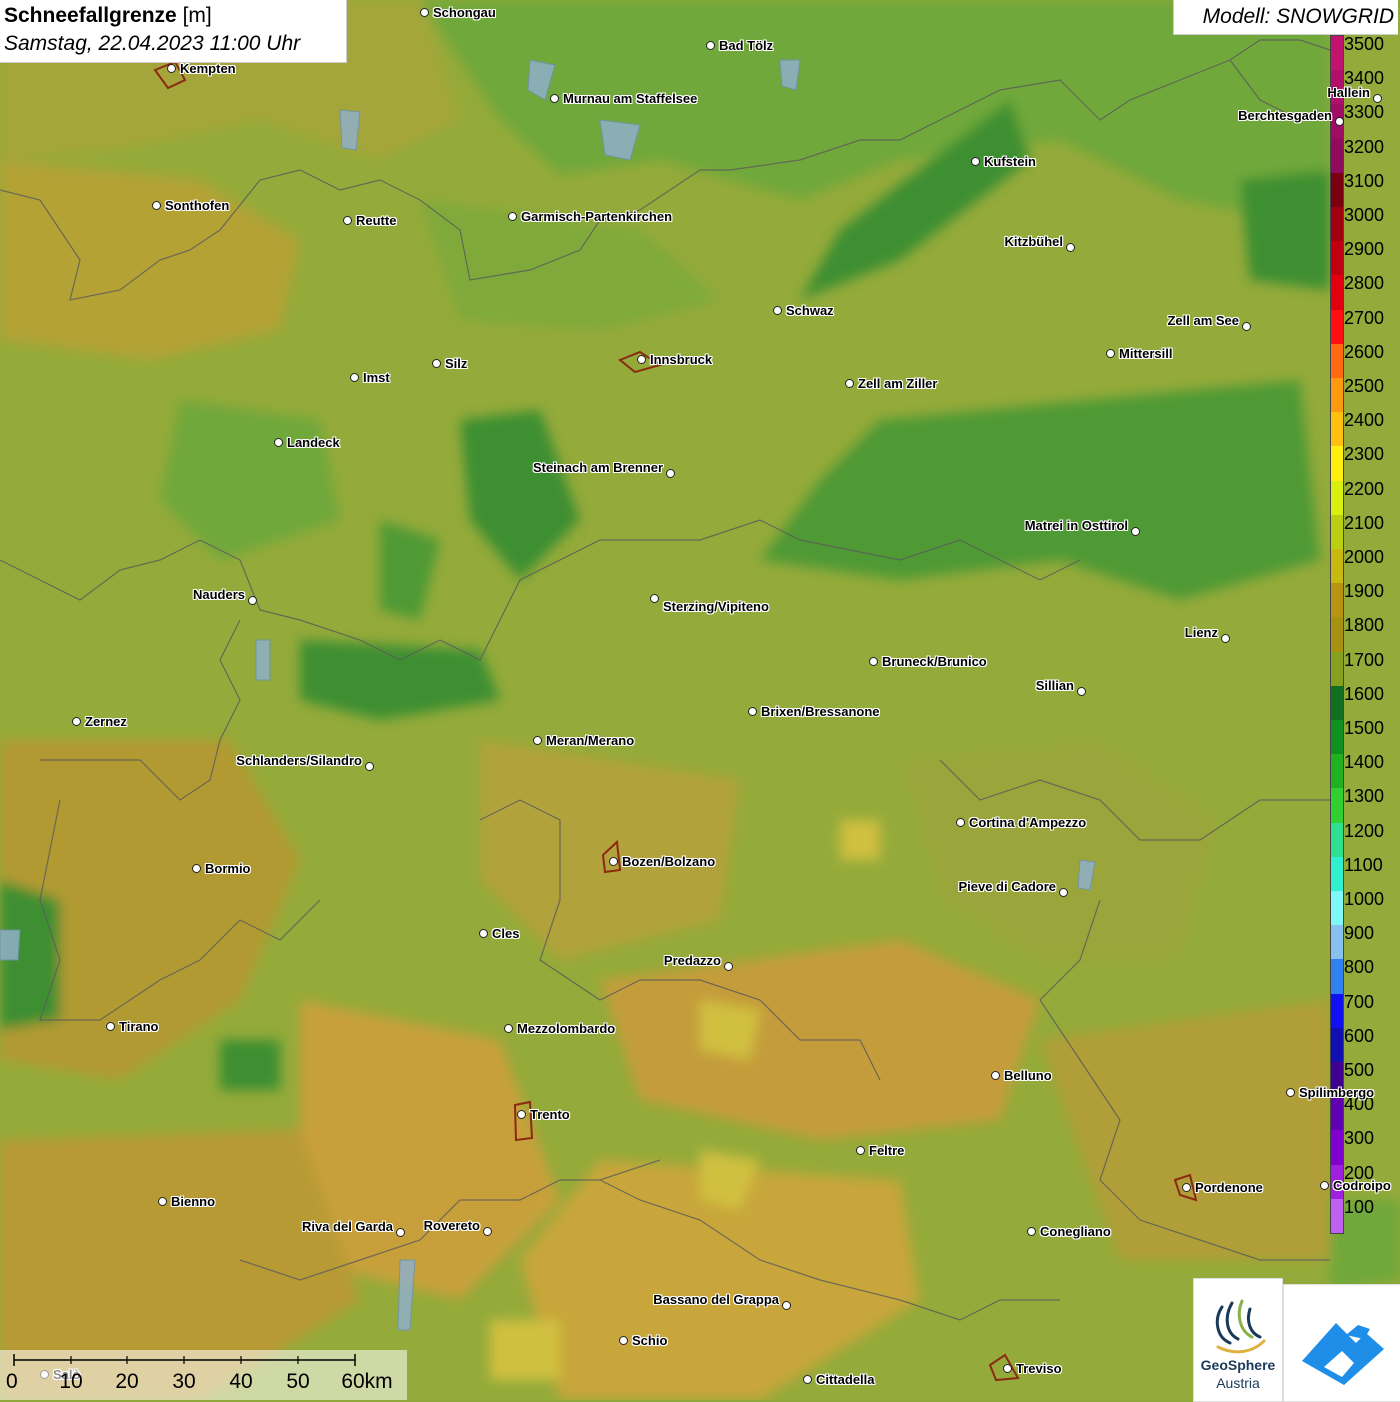  I want to click on city-label: Bad Tölz, so click(746, 45).